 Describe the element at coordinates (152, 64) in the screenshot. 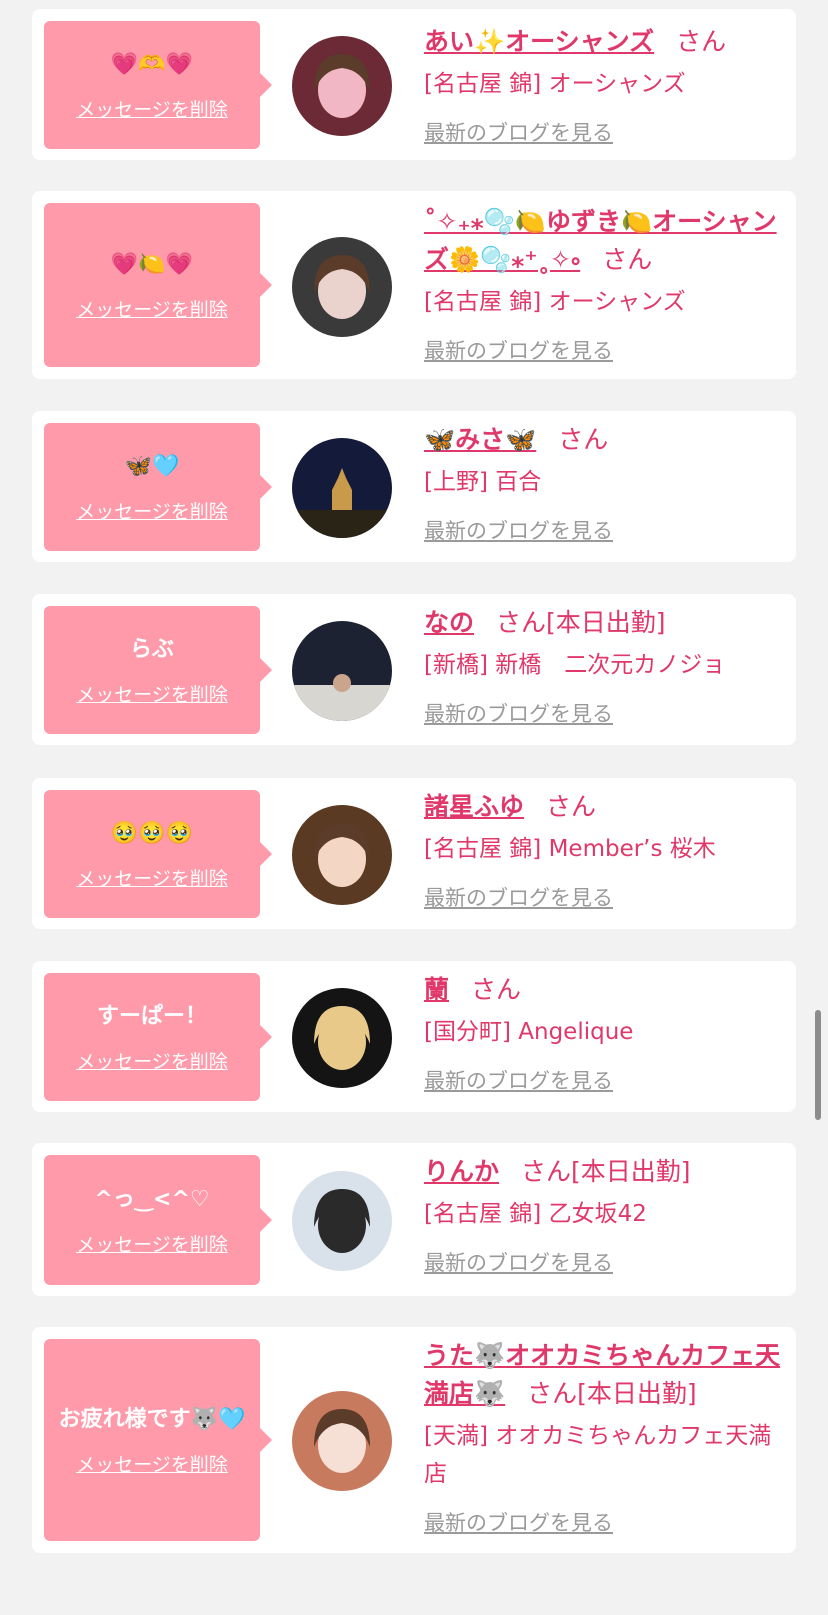

I see `message-text: 💗🫶💗` at that location.